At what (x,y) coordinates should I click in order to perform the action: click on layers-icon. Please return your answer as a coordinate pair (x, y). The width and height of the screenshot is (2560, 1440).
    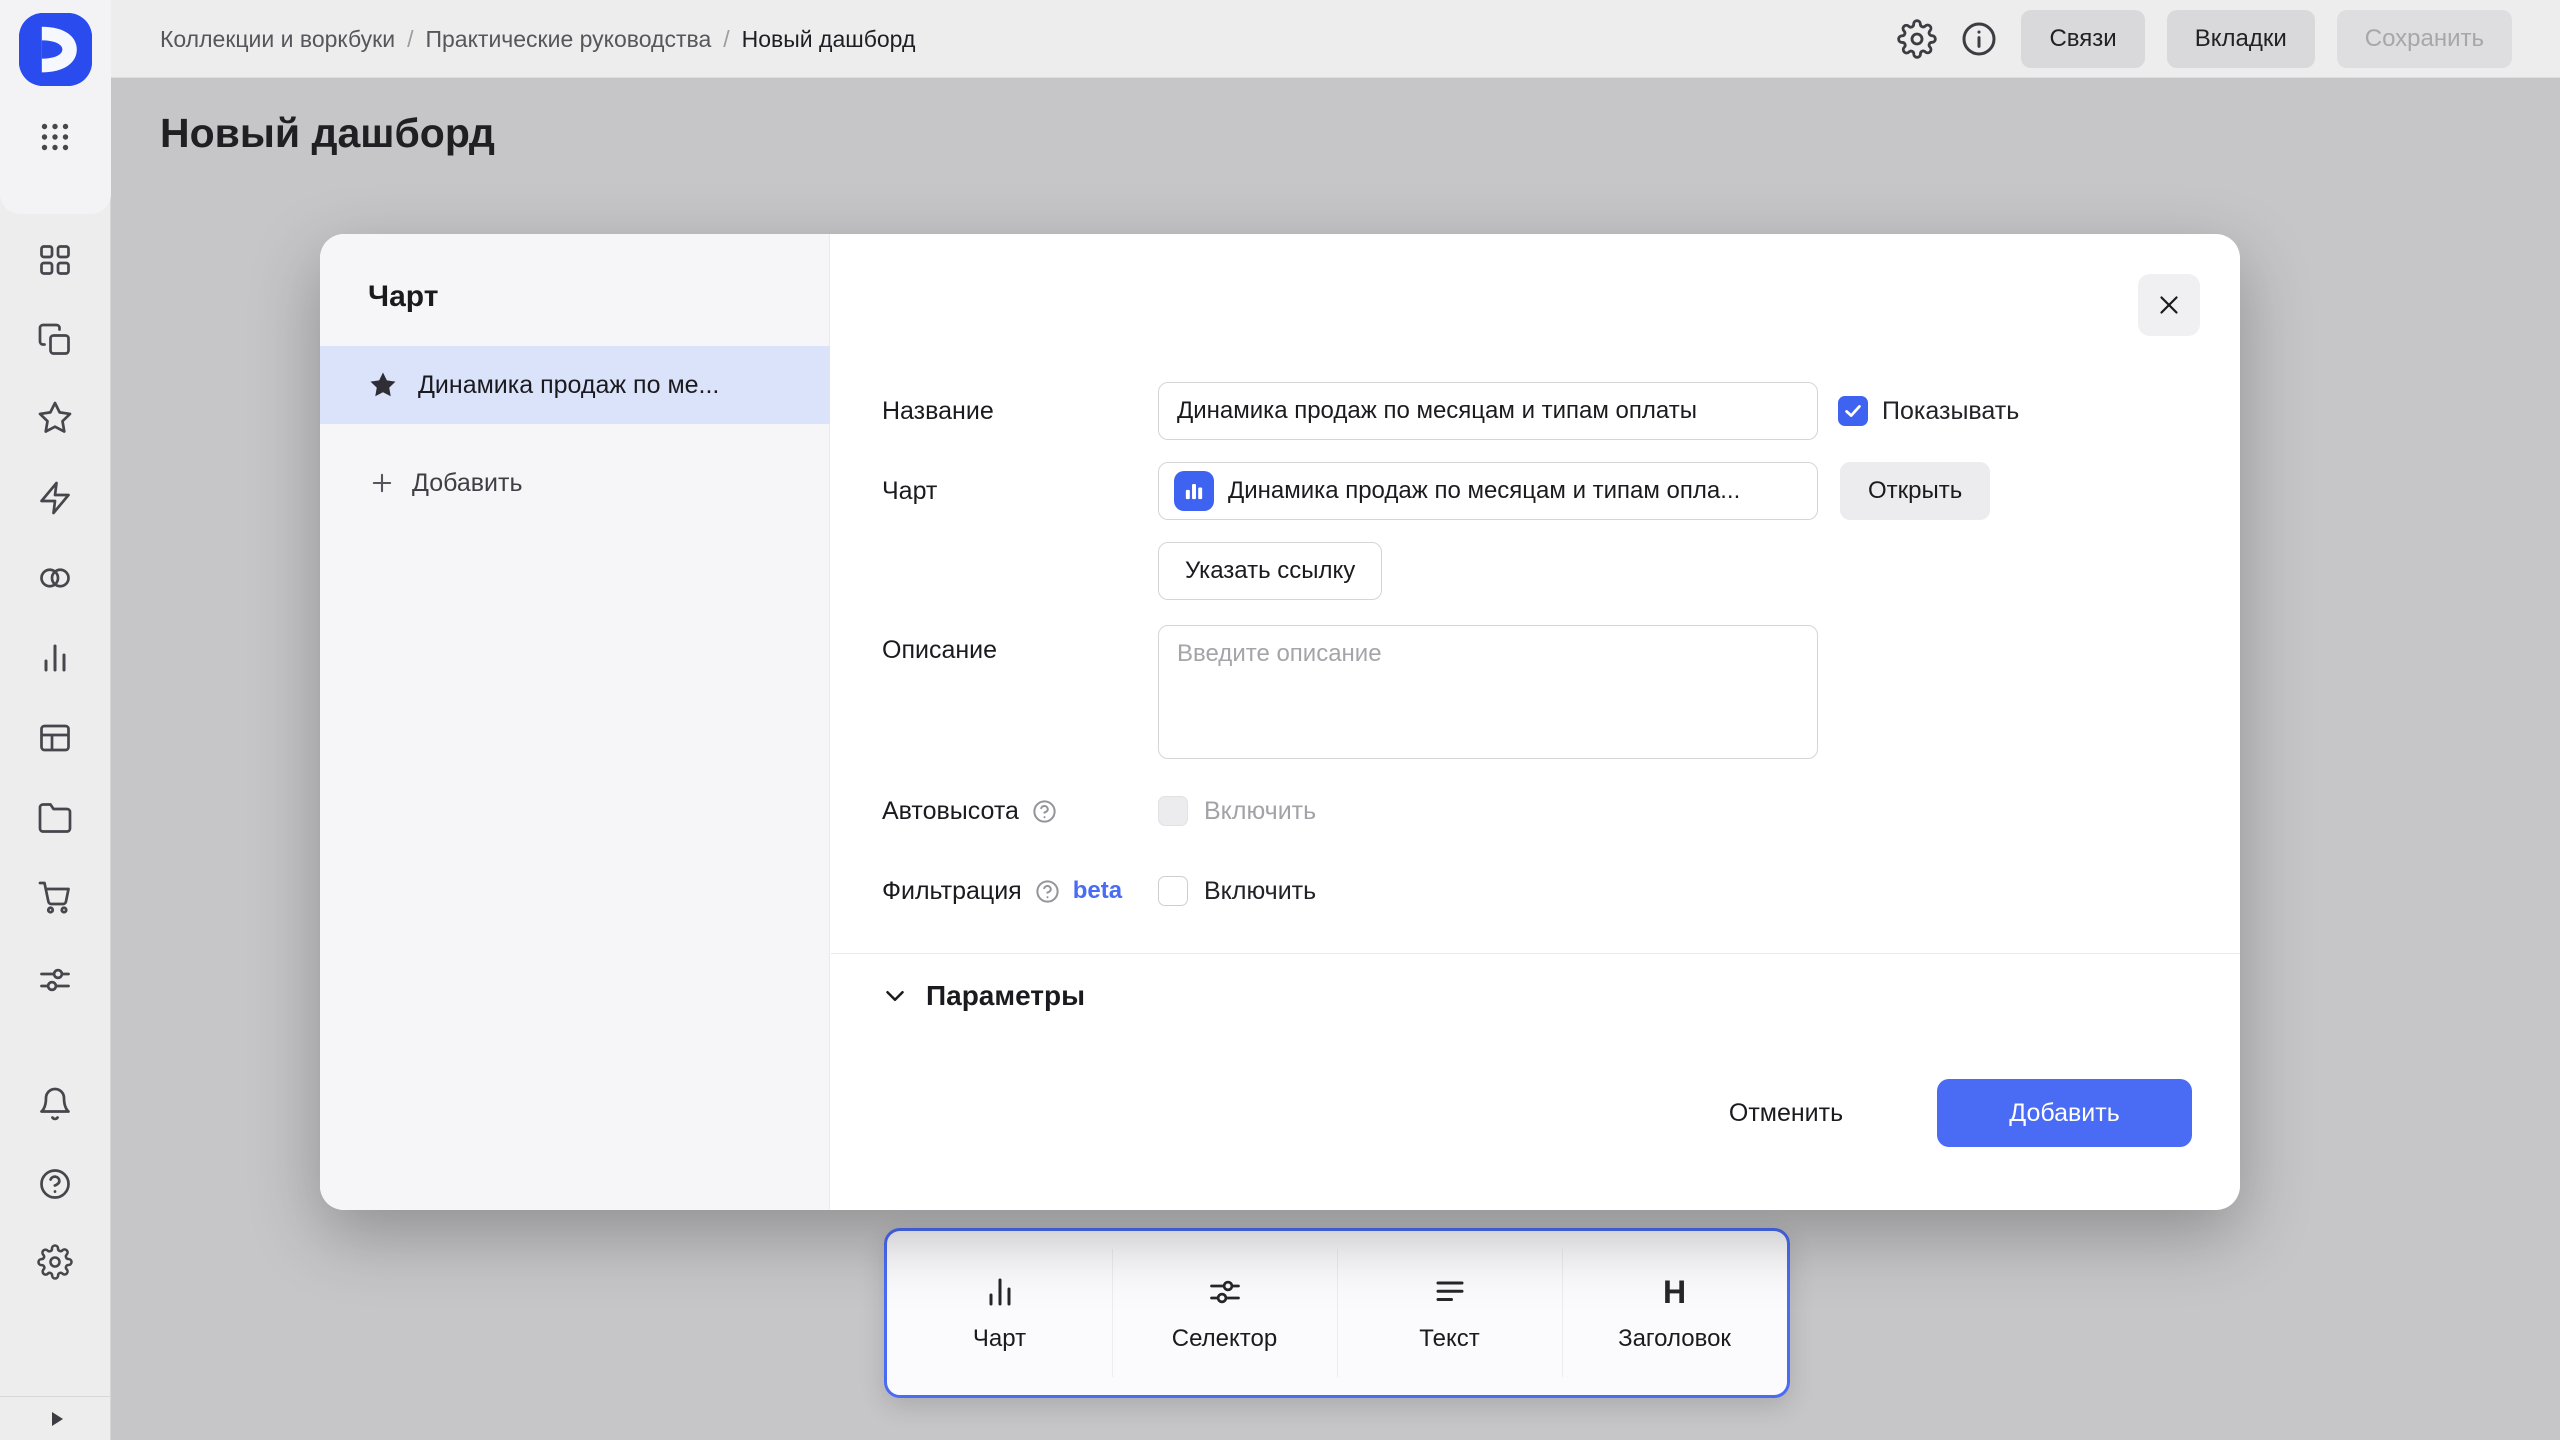
    Looking at the image, I should click on (55, 340).